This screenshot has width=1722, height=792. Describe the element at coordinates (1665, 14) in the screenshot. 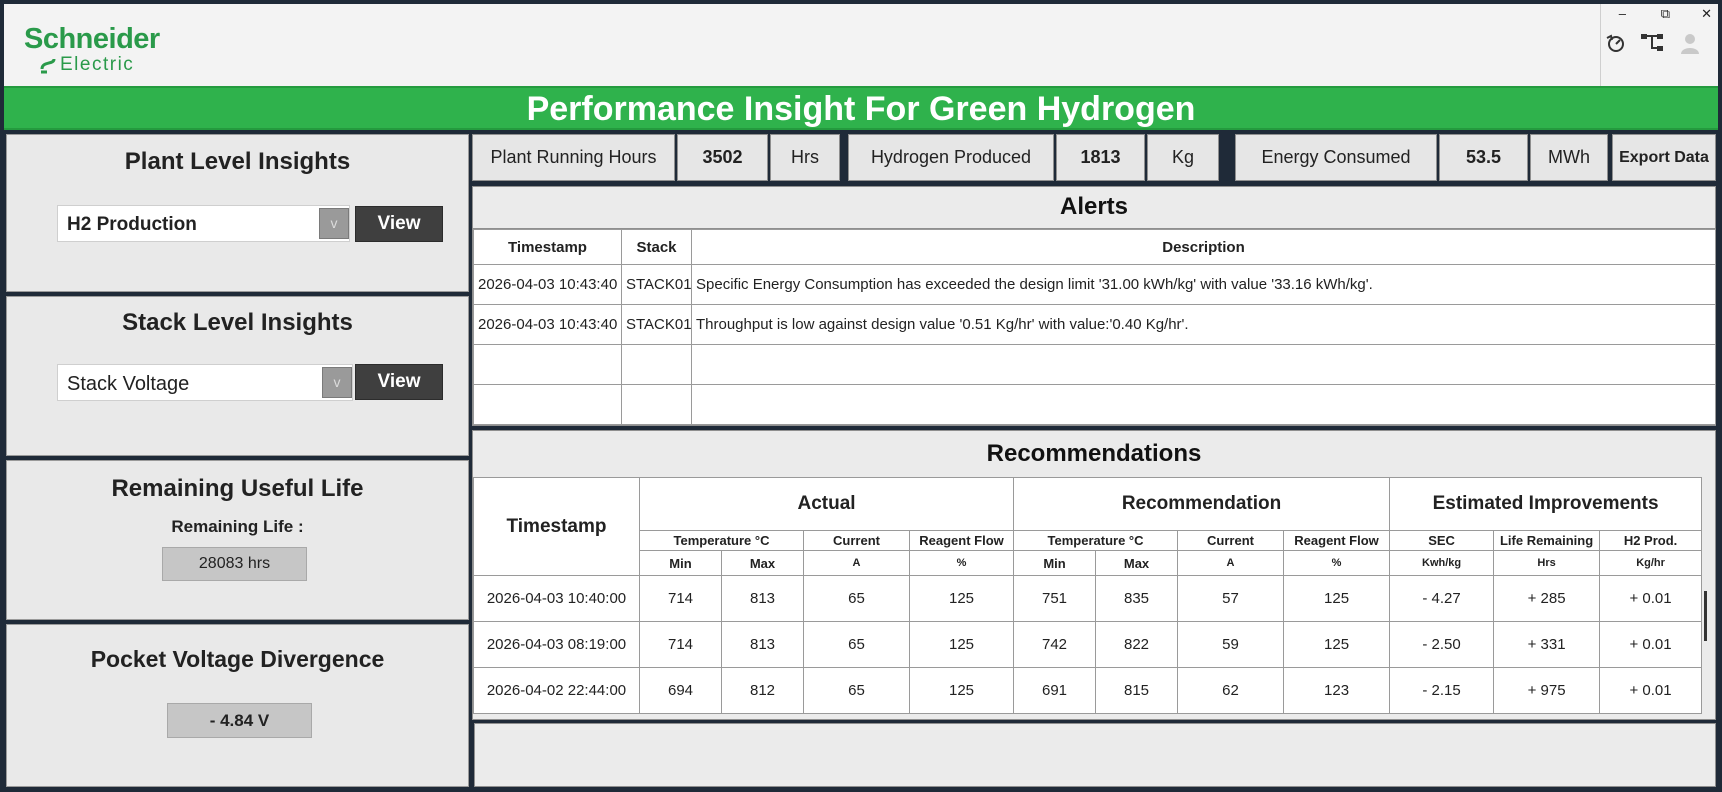

I see `restore-button: ⧉` at that location.